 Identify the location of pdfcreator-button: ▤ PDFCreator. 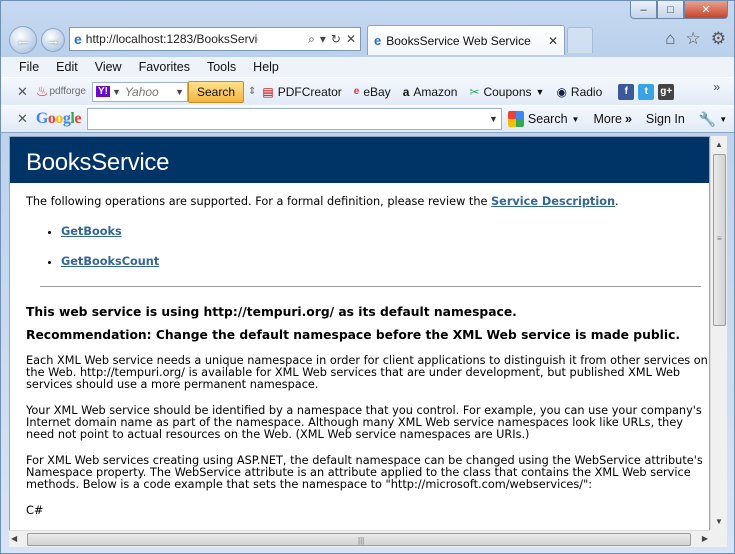
(301, 92).